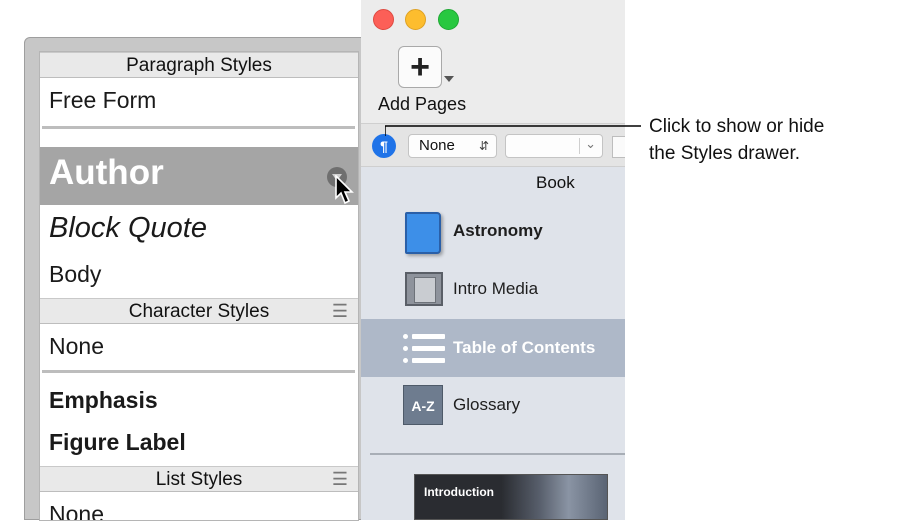  I want to click on sidebar-item-label: Table of Contents, so click(524, 347).